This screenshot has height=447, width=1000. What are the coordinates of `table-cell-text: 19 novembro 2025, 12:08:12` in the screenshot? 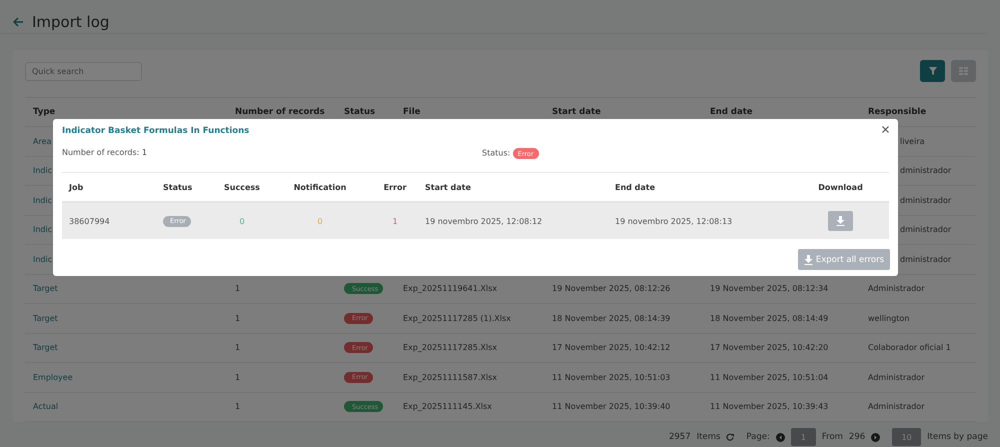 It's located at (484, 221).